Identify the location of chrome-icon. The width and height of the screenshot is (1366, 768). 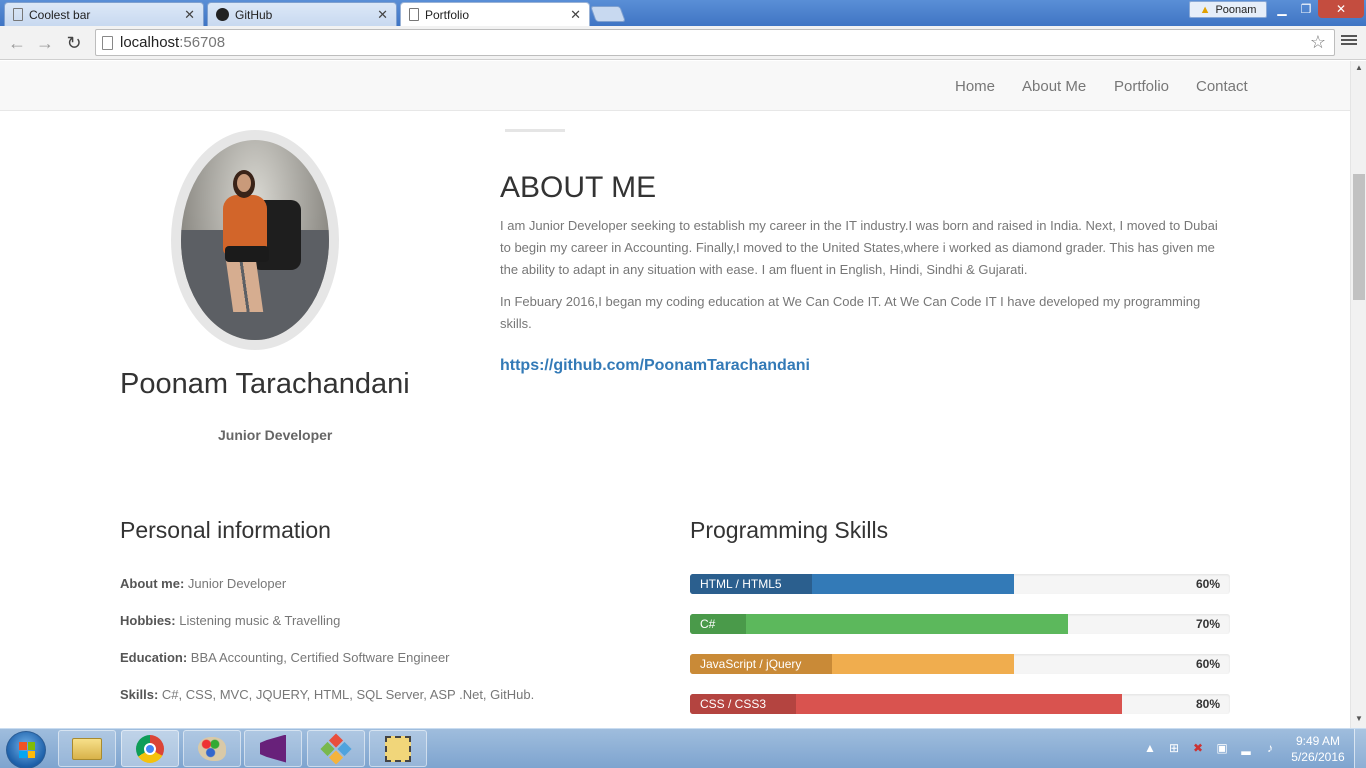
(150, 748).